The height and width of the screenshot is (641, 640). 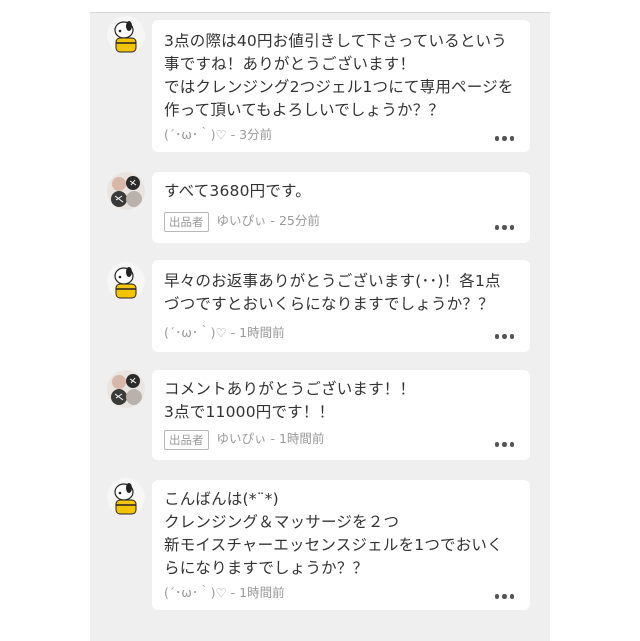 I want to click on comment-meta: 出品者 ゆいぴぃ - 25分前, so click(x=242, y=221).